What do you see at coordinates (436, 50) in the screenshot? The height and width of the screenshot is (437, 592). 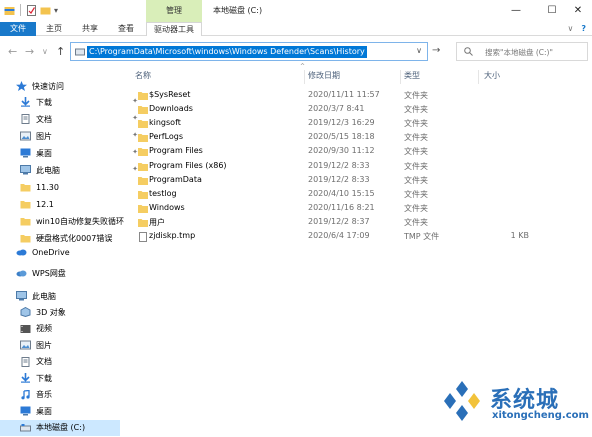 I see `go-button: →` at bounding box center [436, 50].